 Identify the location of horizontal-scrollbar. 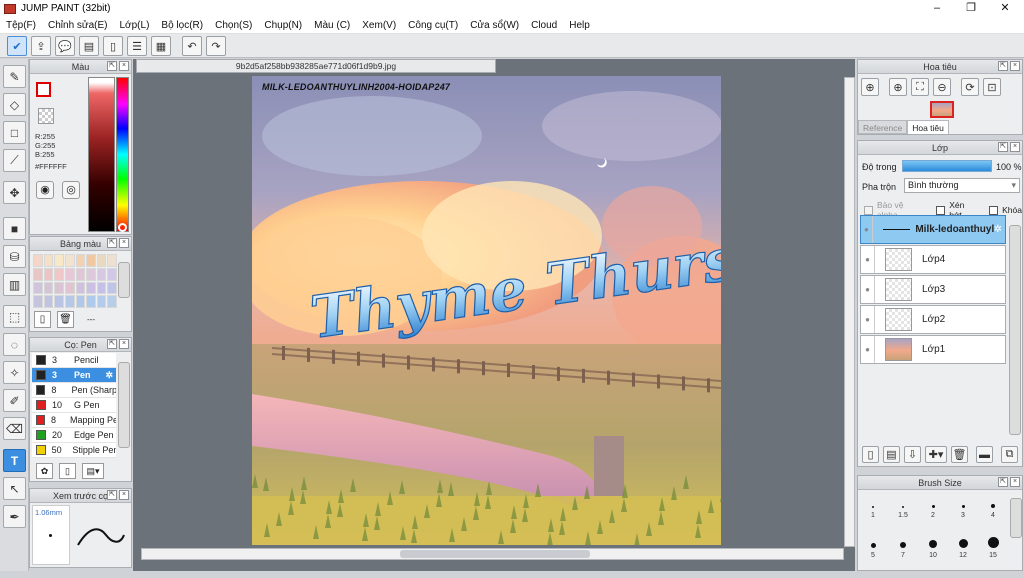
(492, 554).